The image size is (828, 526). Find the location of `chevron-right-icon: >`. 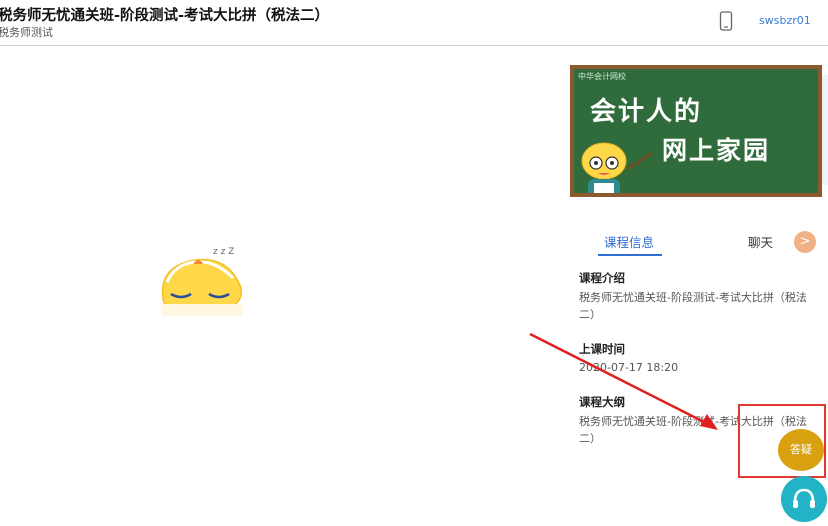

chevron-right-icon: > is located at coordinates (805, 242).